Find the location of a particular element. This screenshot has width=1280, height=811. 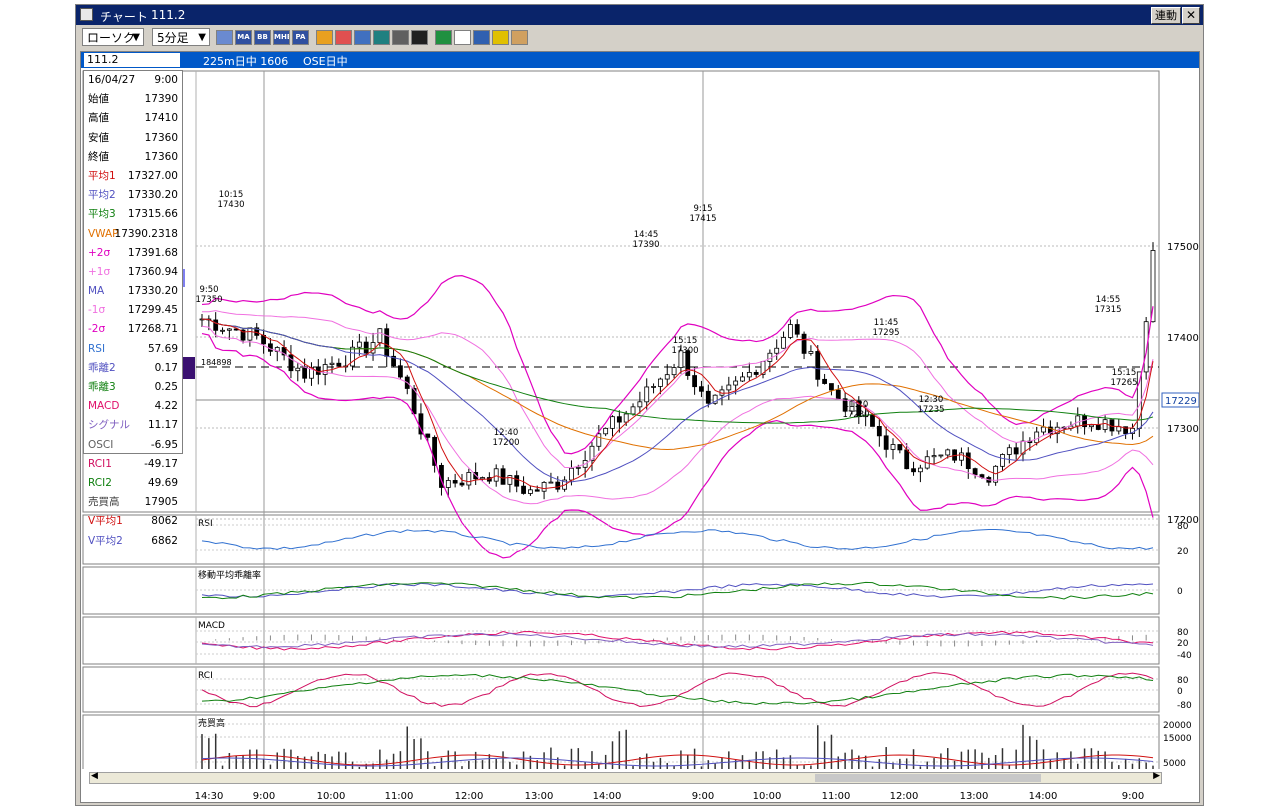

ma-icon: MA is located at coordinates (243, 37).